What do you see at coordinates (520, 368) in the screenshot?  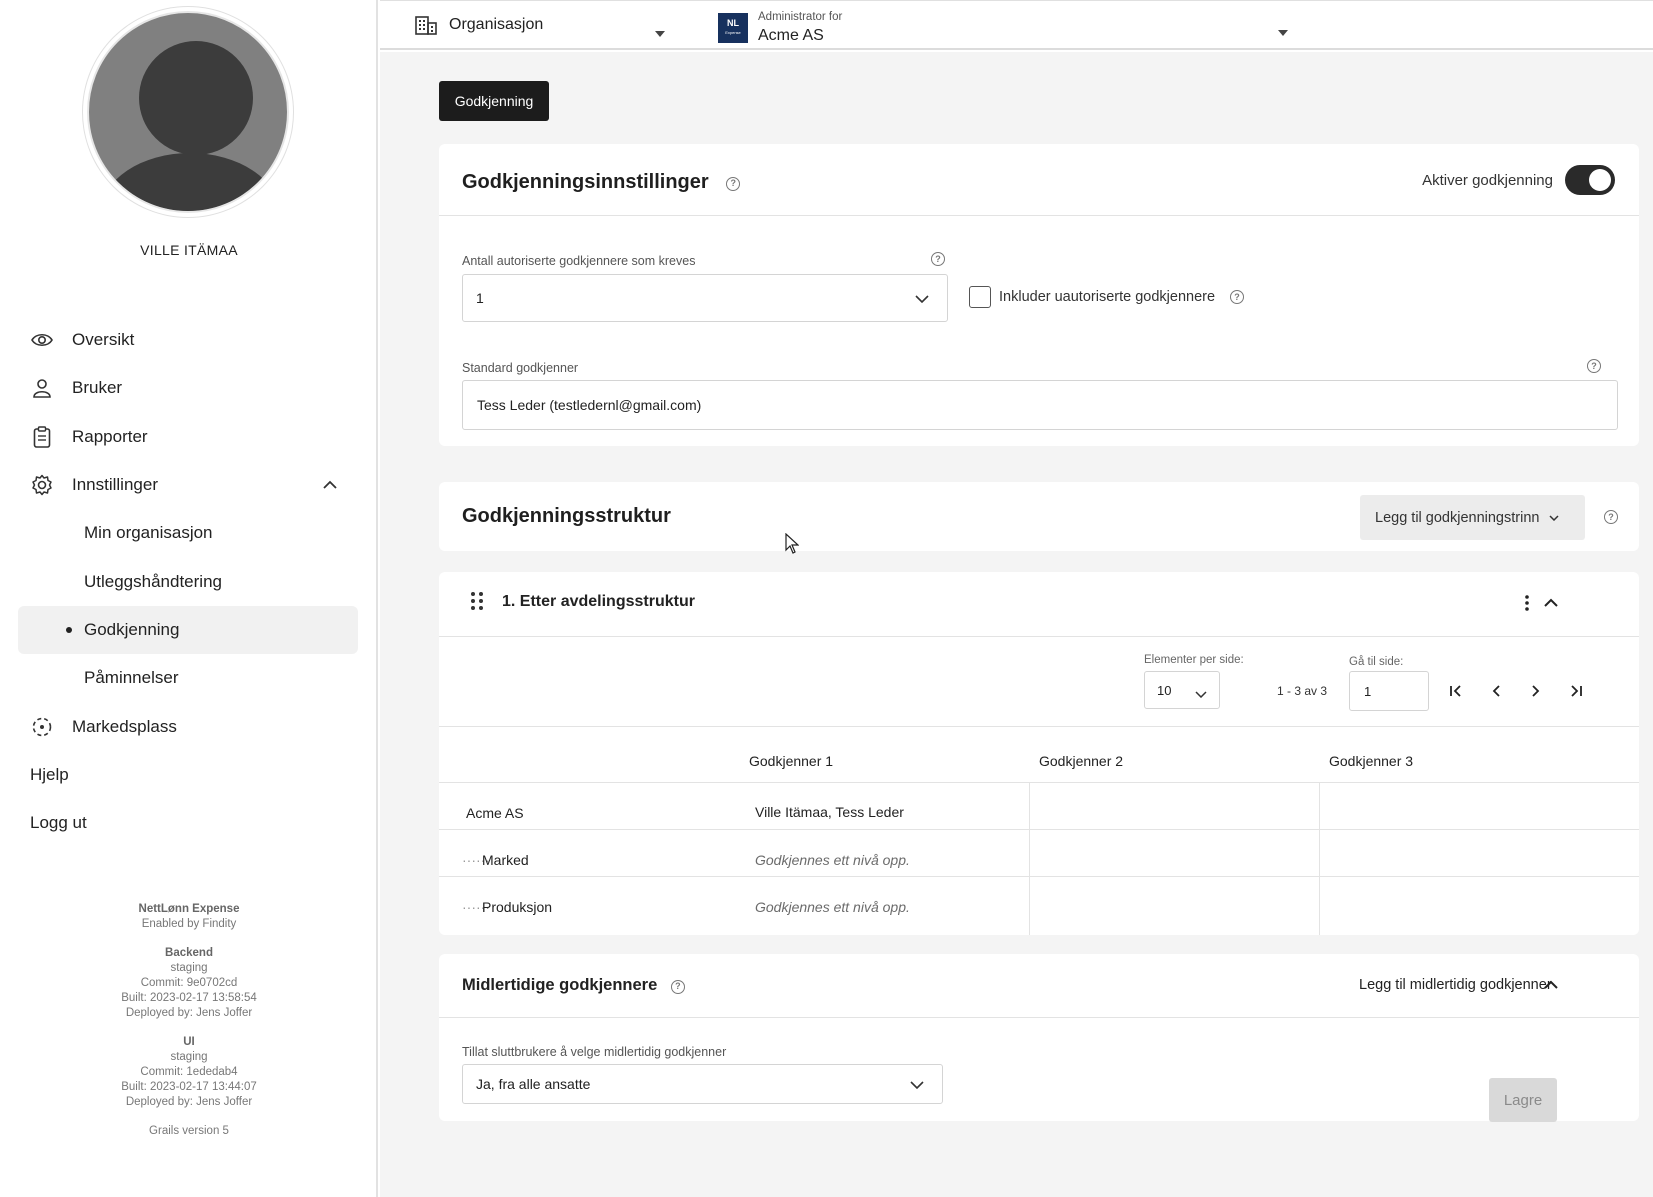 I see `default-approver-label: Standard godkjenner` at bounding box center [520, 368].